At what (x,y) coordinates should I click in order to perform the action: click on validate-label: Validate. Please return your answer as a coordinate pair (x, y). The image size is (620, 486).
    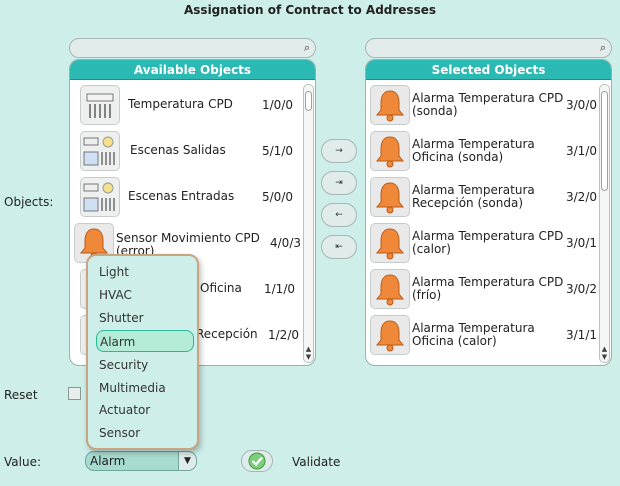
    Looking at the image, I should click on (316, 462).